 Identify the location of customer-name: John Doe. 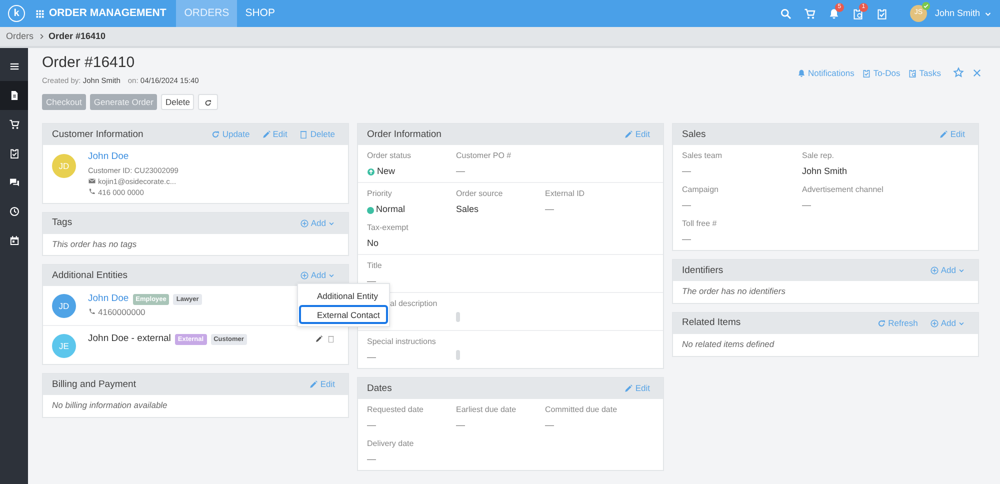
(133, 157).